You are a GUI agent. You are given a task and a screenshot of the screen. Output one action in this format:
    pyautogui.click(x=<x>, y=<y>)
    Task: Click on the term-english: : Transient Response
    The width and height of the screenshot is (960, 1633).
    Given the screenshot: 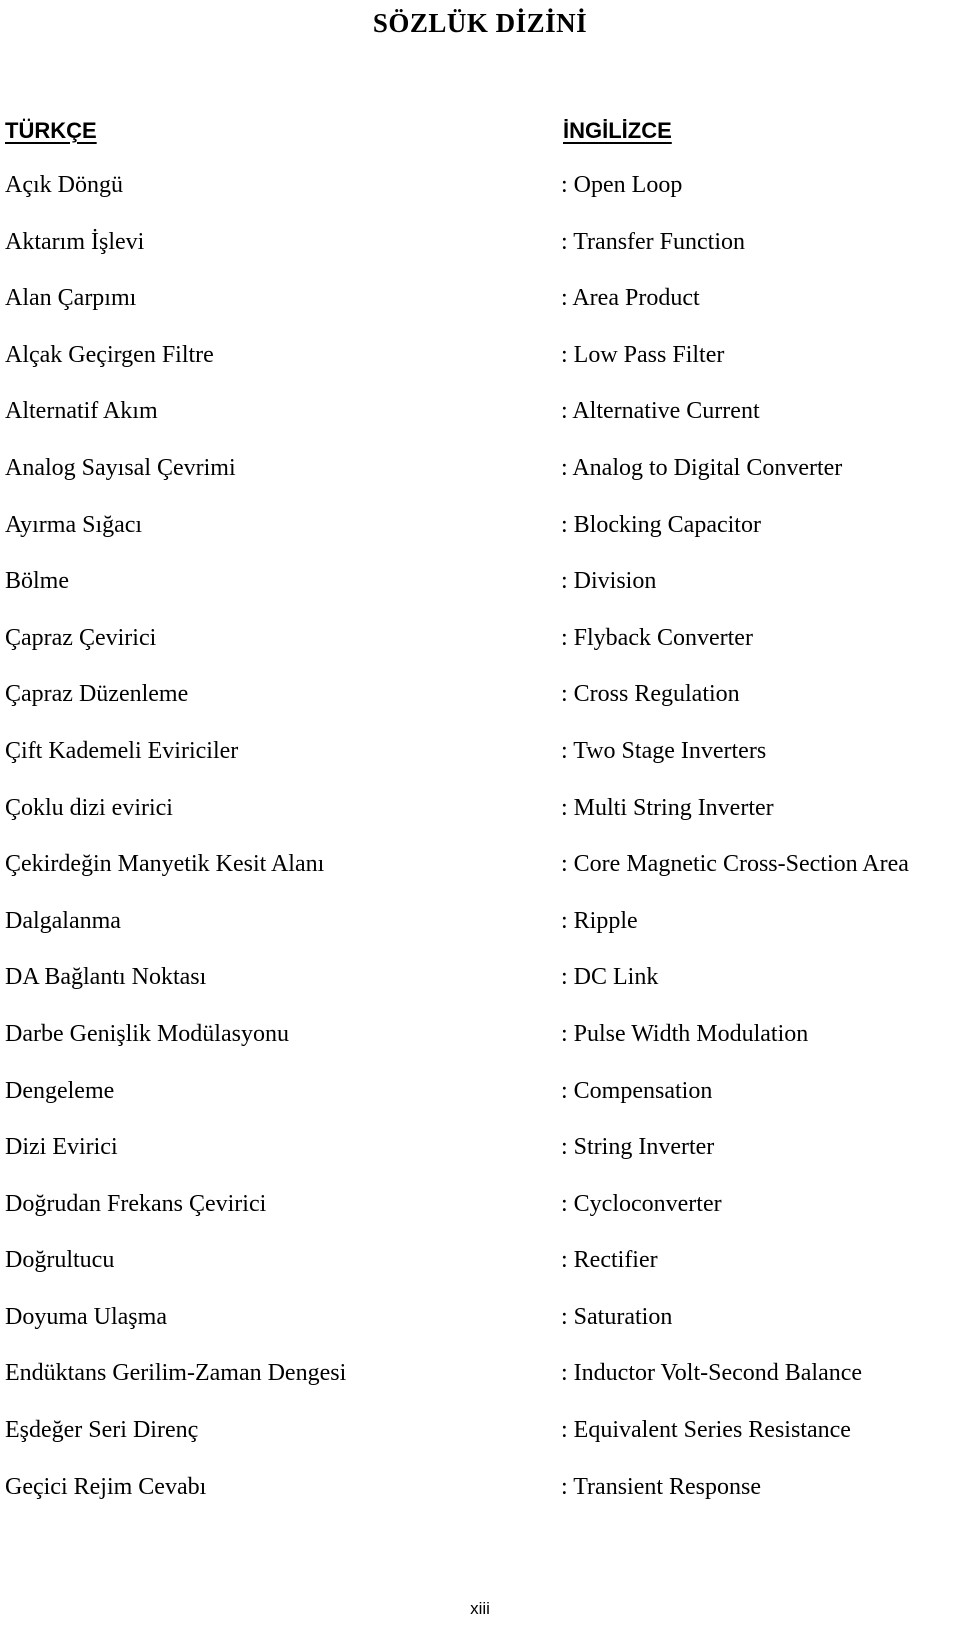 What is the action you would take?
    pyautogui.click(x=661, y=1486)
    